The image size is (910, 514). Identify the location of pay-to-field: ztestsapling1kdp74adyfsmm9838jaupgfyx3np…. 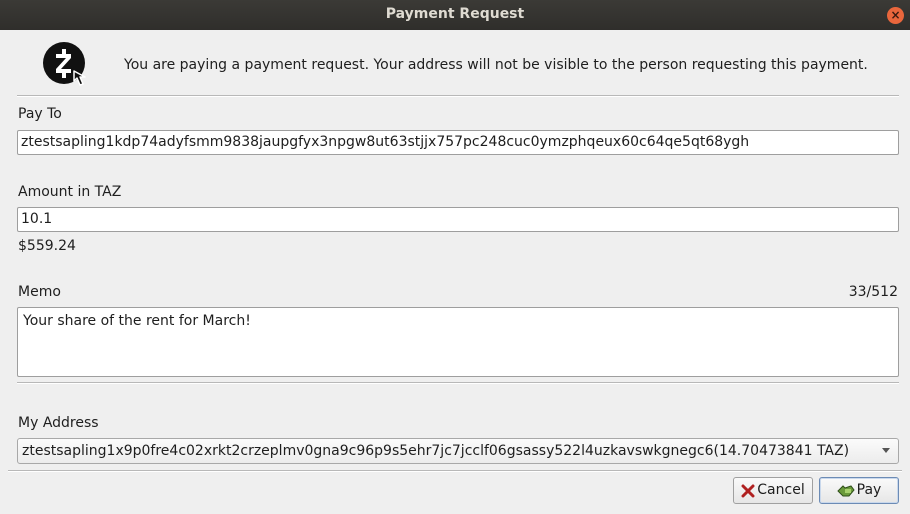
(458, 142).